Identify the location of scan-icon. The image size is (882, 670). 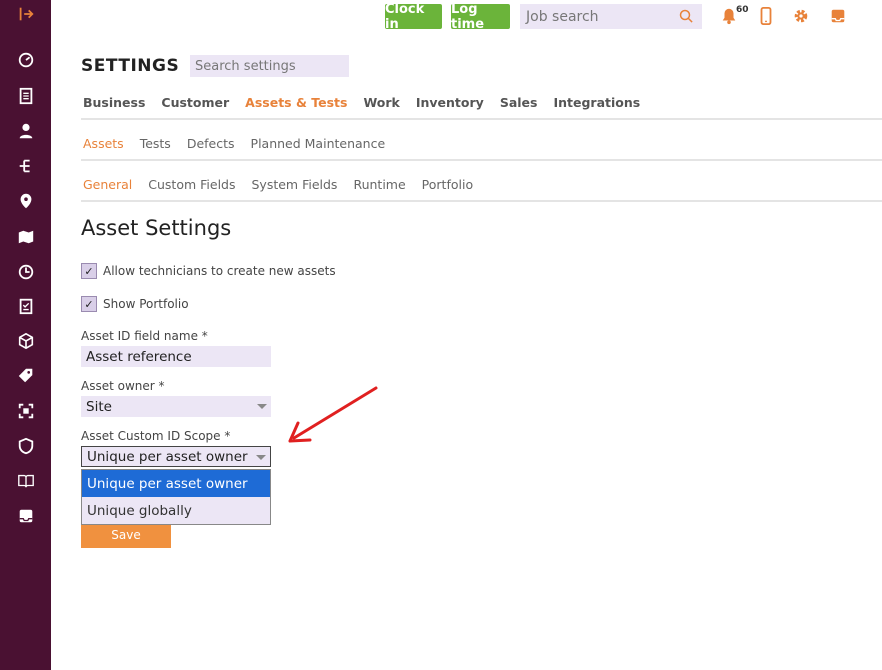
(26, 411).